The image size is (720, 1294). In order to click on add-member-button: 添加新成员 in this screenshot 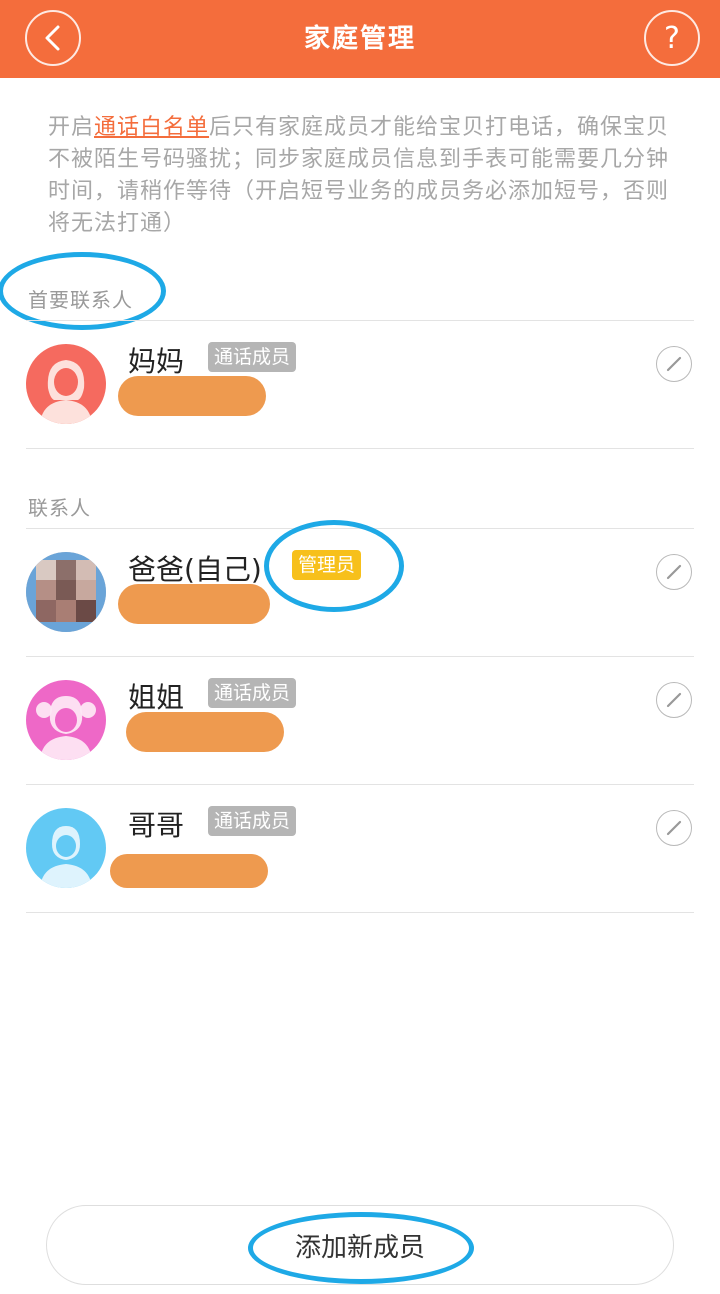, I will do `click(360, 1245)`.